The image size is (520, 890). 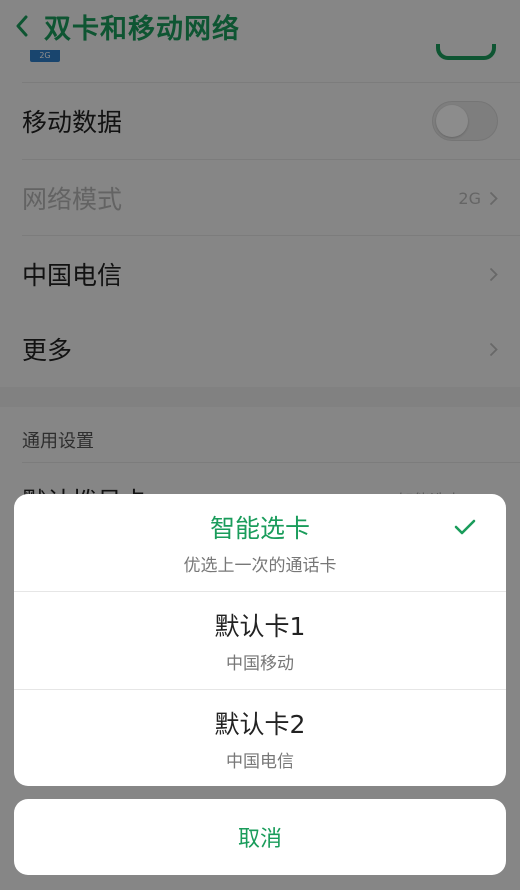 What do you see at coordinates (260, 626) in the screenshot?
I see `option-title: 默认卡1` at bounding box center [260, 626].